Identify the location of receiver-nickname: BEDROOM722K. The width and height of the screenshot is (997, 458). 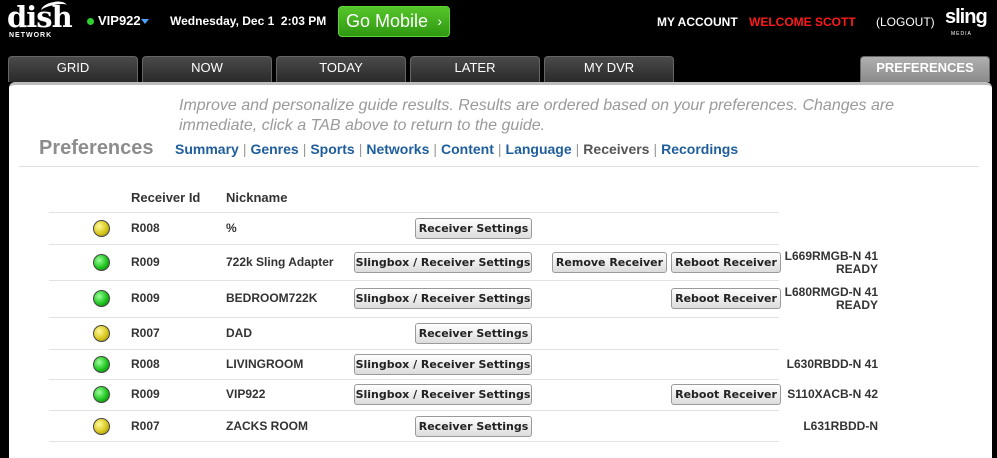
(272, 298).